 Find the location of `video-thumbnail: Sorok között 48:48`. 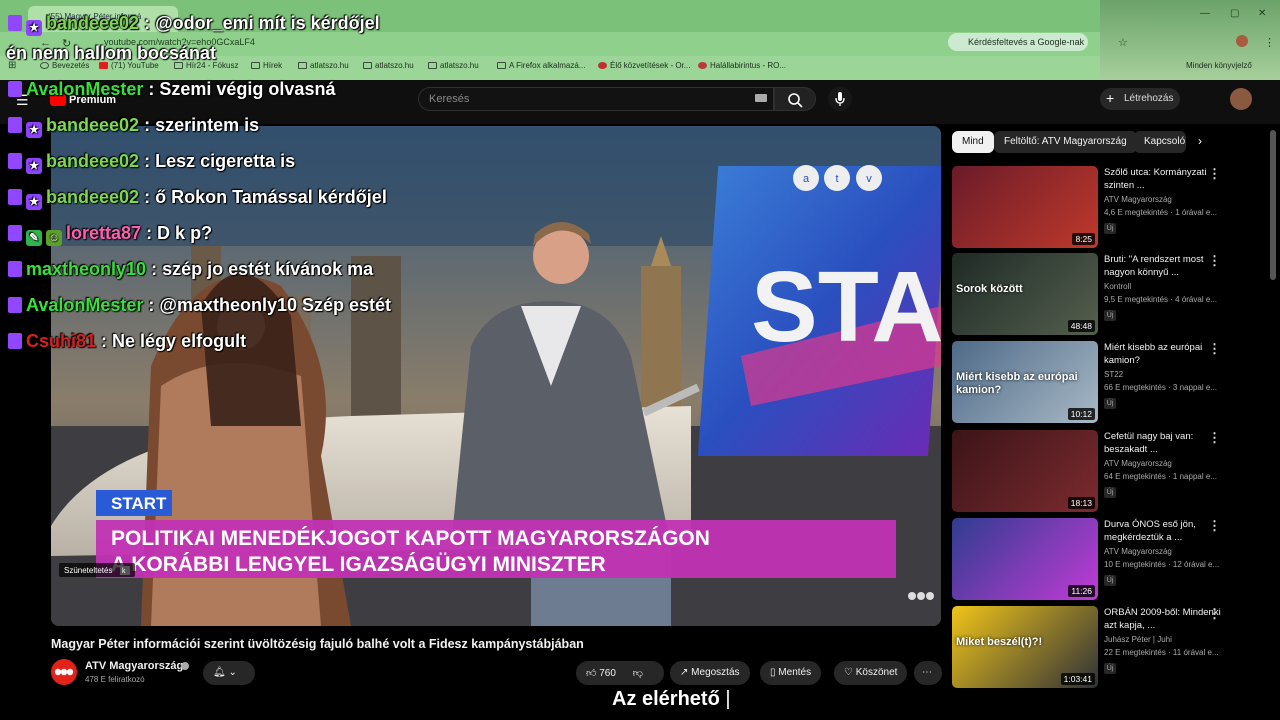

video-thumbnail: Sorok között 48:48 is located at coordinates (1025, 294).